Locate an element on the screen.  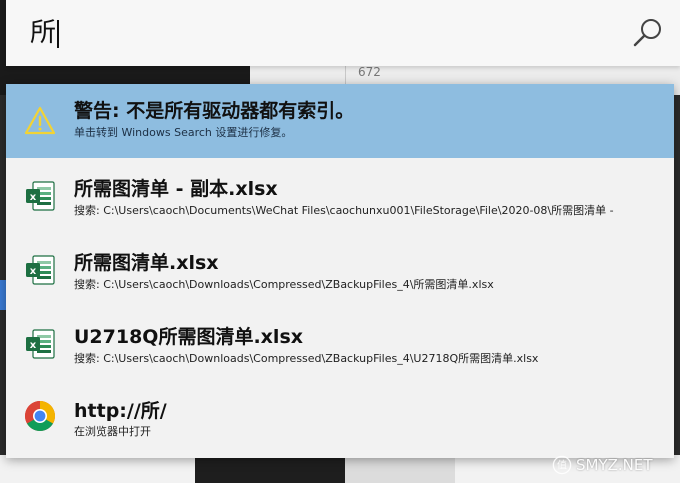
result-subtitle: 单击转到 Windows Search 设置进行修复。 is located at coordinates (183, 132).